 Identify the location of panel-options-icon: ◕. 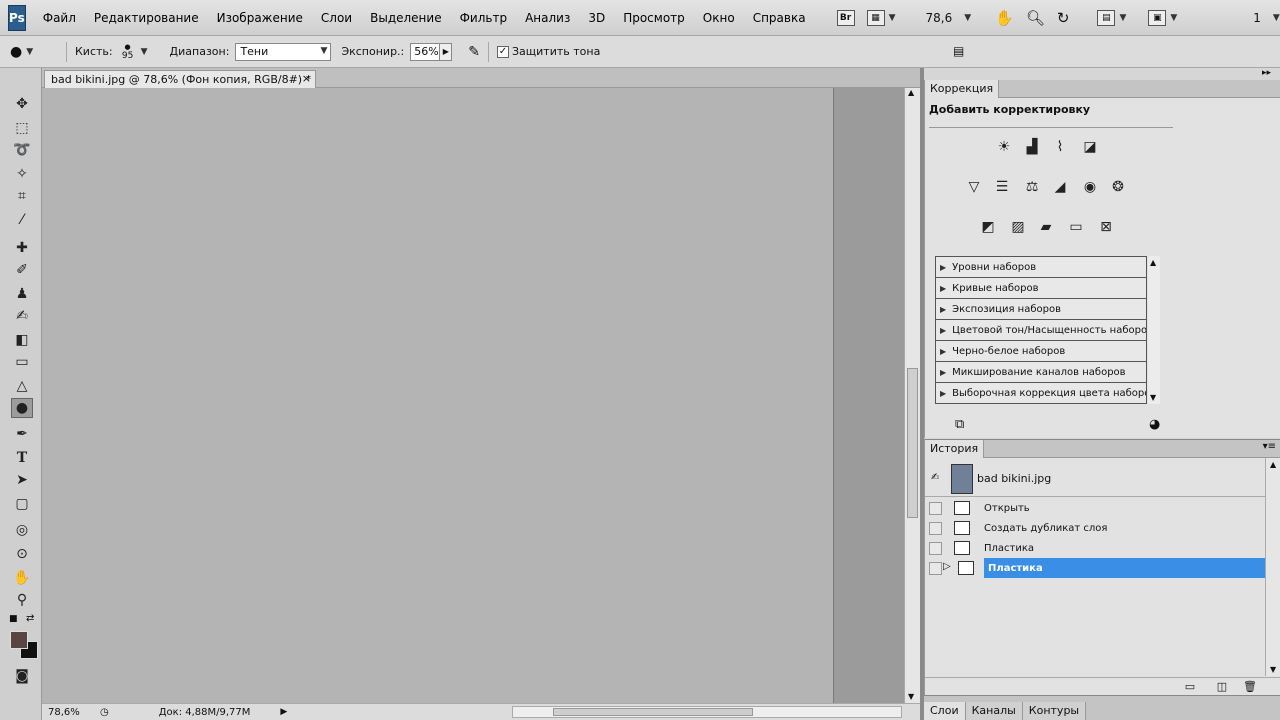
(1154, 424).